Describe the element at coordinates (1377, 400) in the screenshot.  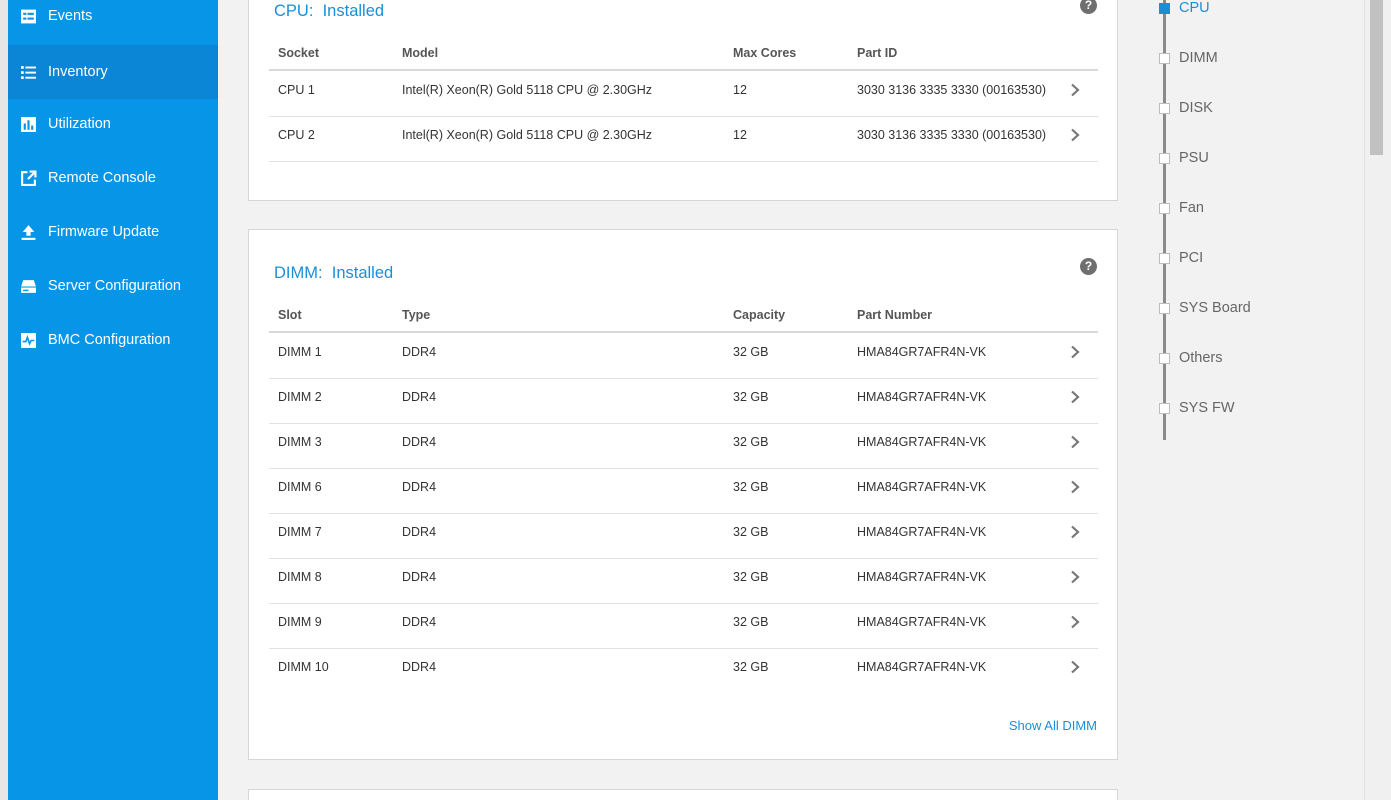
I see `vertical-scrollbar` at that location.